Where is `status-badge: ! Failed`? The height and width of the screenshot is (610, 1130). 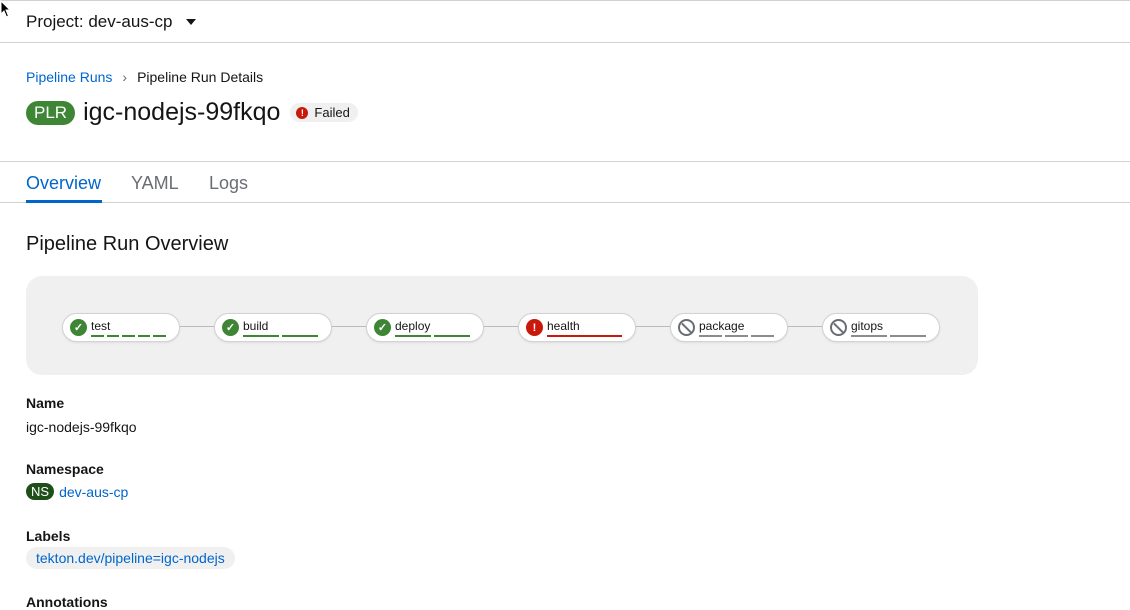
status-badge: ! Failed is located at coordinates (324, 112).